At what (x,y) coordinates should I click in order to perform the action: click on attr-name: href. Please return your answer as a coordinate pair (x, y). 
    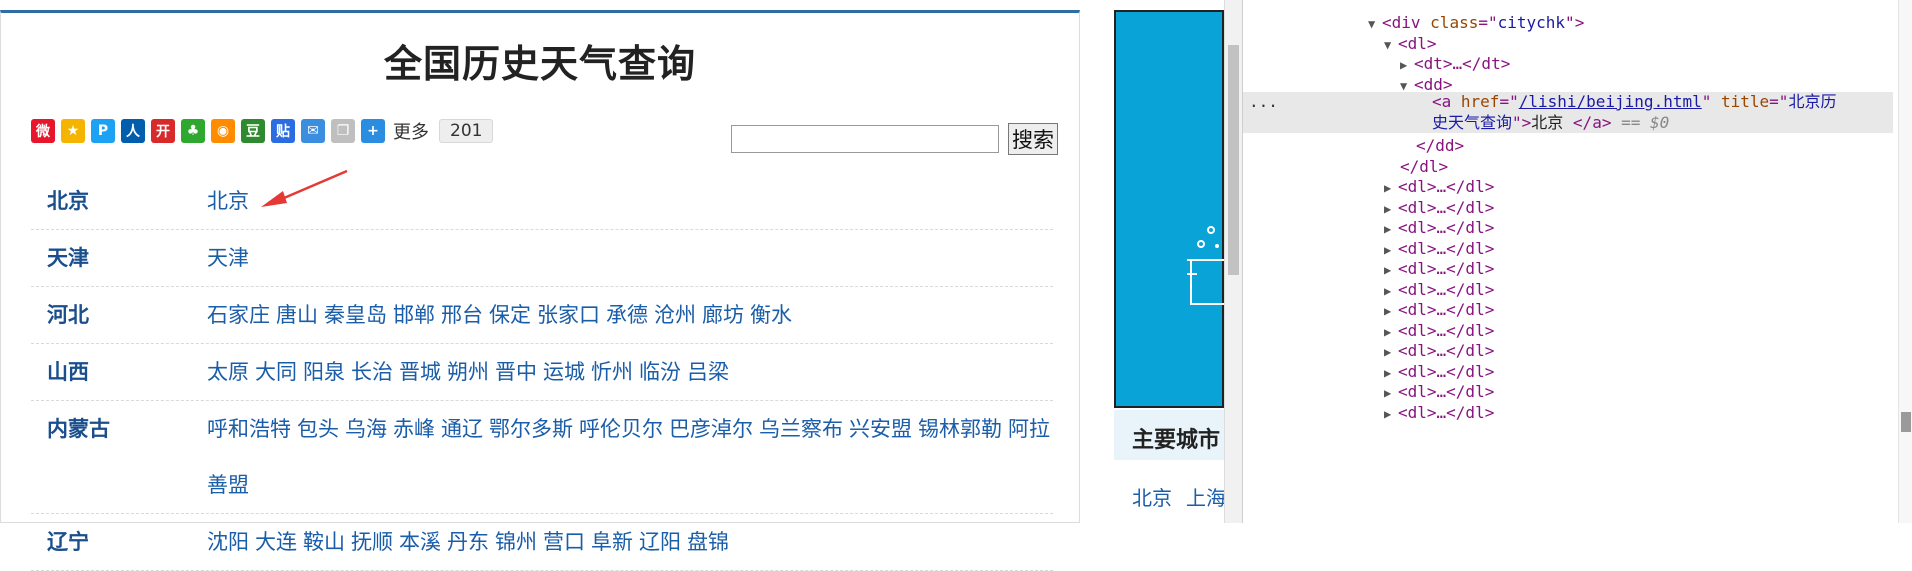
    Looking at the image, I should click on (1480, 101).